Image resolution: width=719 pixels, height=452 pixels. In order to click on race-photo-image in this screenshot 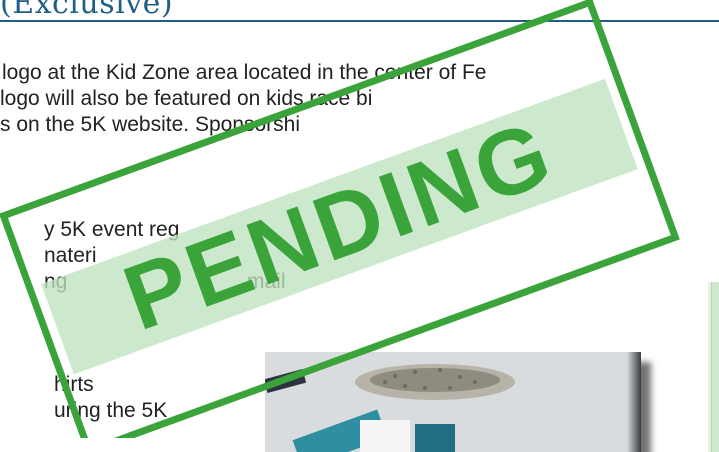, I will do `click(453, 402)`.